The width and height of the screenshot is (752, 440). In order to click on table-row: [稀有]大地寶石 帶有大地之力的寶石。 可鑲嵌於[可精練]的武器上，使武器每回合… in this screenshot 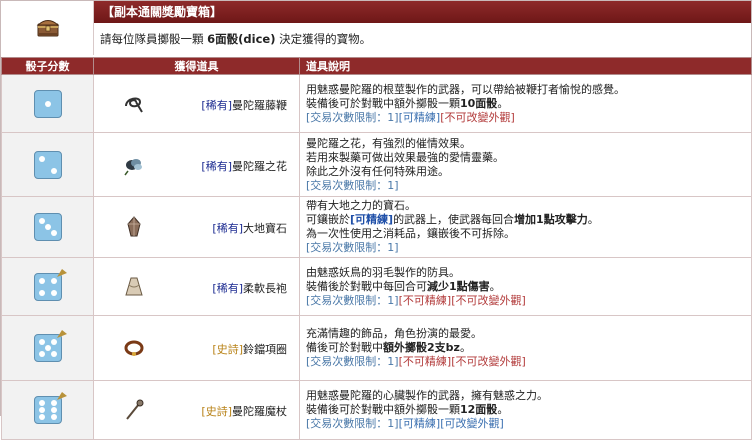, I will do `click(376, 227)`.